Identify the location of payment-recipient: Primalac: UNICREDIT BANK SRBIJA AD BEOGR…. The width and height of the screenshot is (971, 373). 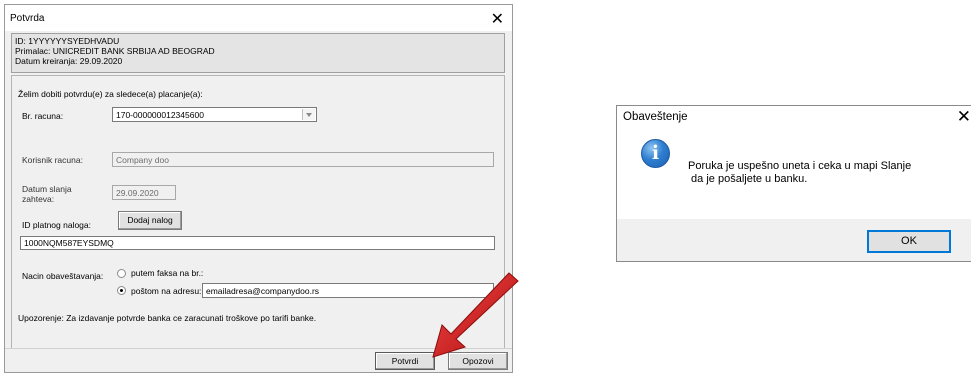
(115, 51).